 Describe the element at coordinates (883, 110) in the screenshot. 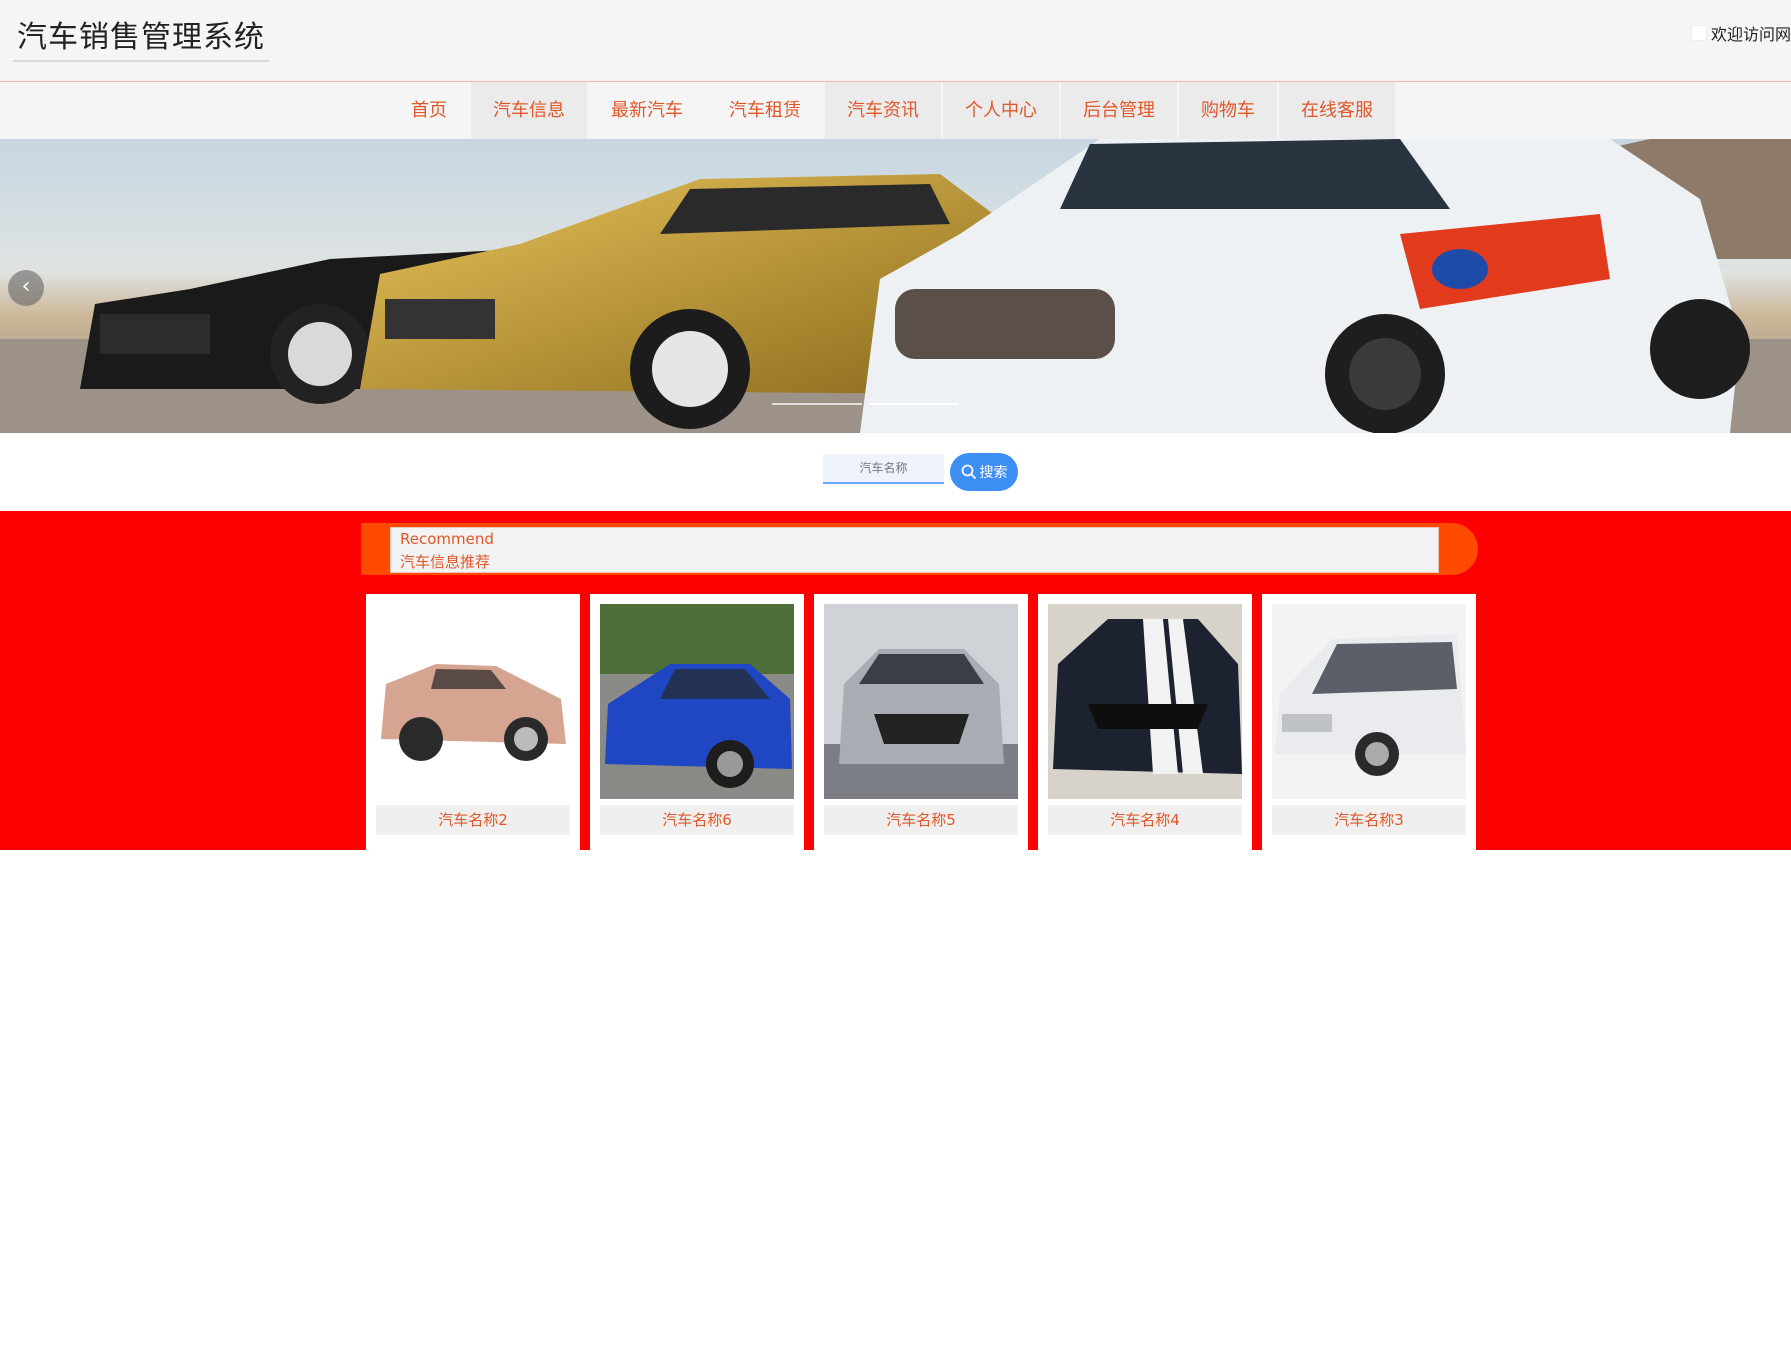

I see `nav-item-car-news: 汽车资讯` at that location.